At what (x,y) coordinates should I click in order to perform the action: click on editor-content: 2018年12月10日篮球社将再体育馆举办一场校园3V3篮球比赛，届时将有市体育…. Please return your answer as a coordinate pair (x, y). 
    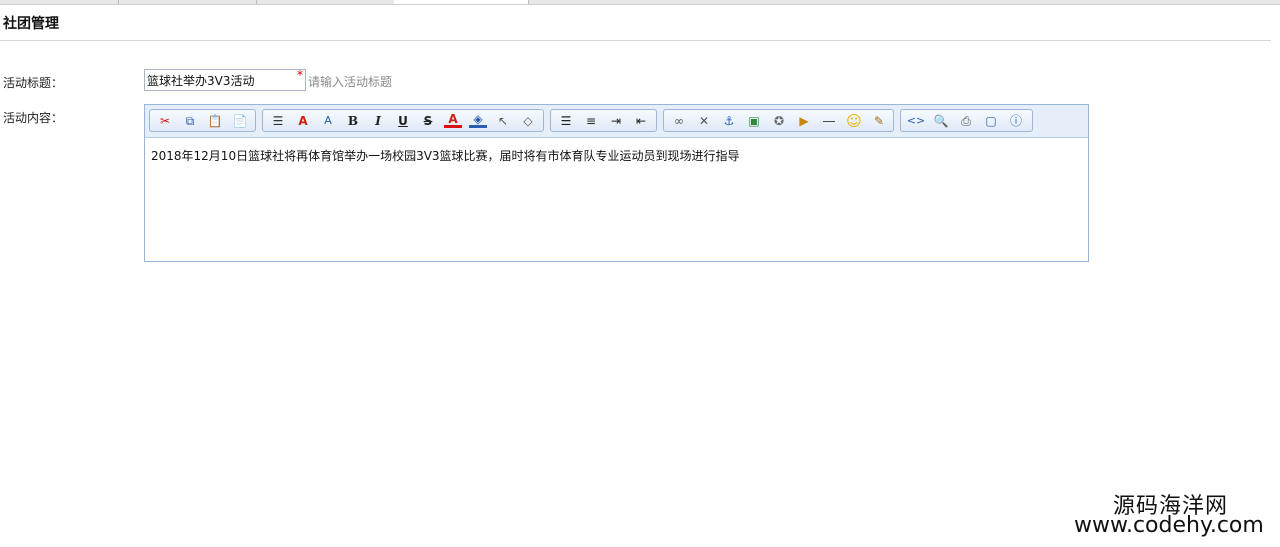
    Looking at the image, I should click on (445, 155).